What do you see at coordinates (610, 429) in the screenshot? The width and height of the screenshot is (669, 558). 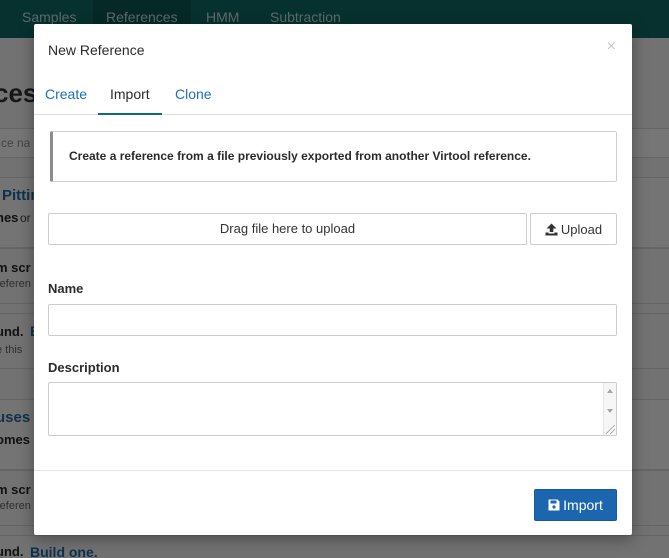 I see `resize-handle-icon` at bounding box center [610, 429].